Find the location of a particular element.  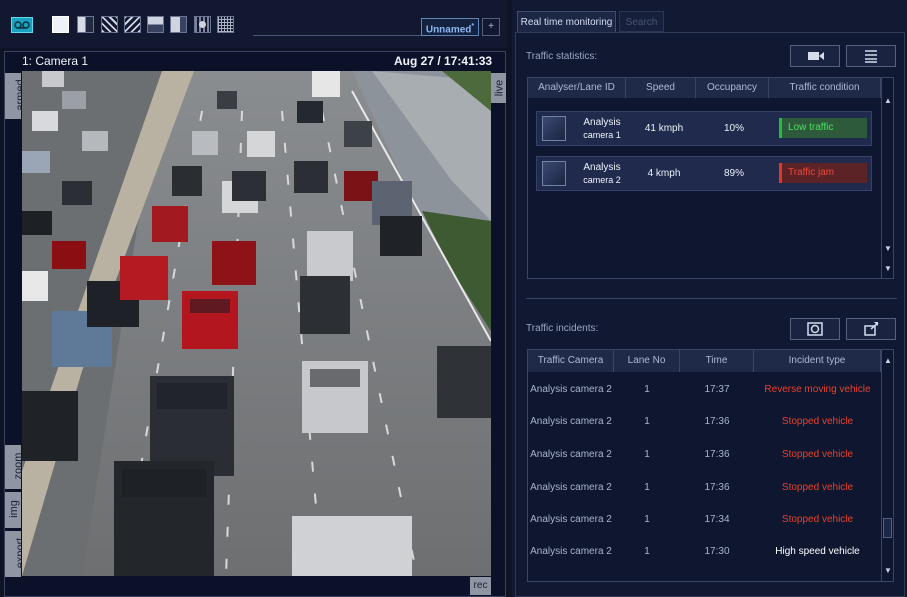

col-lane-no: Lane No is located at coordinates (647, 361).